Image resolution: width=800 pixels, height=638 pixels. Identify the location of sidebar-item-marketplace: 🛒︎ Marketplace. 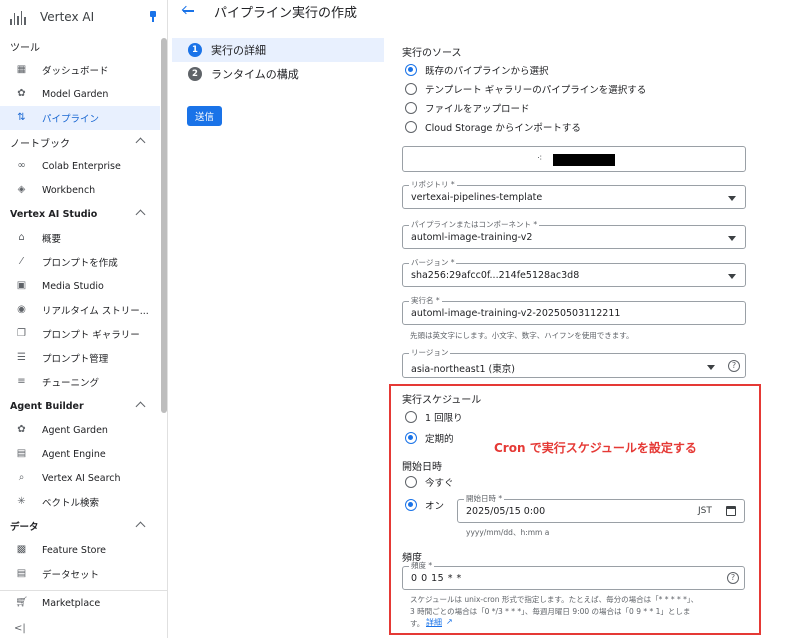
(84, 603).